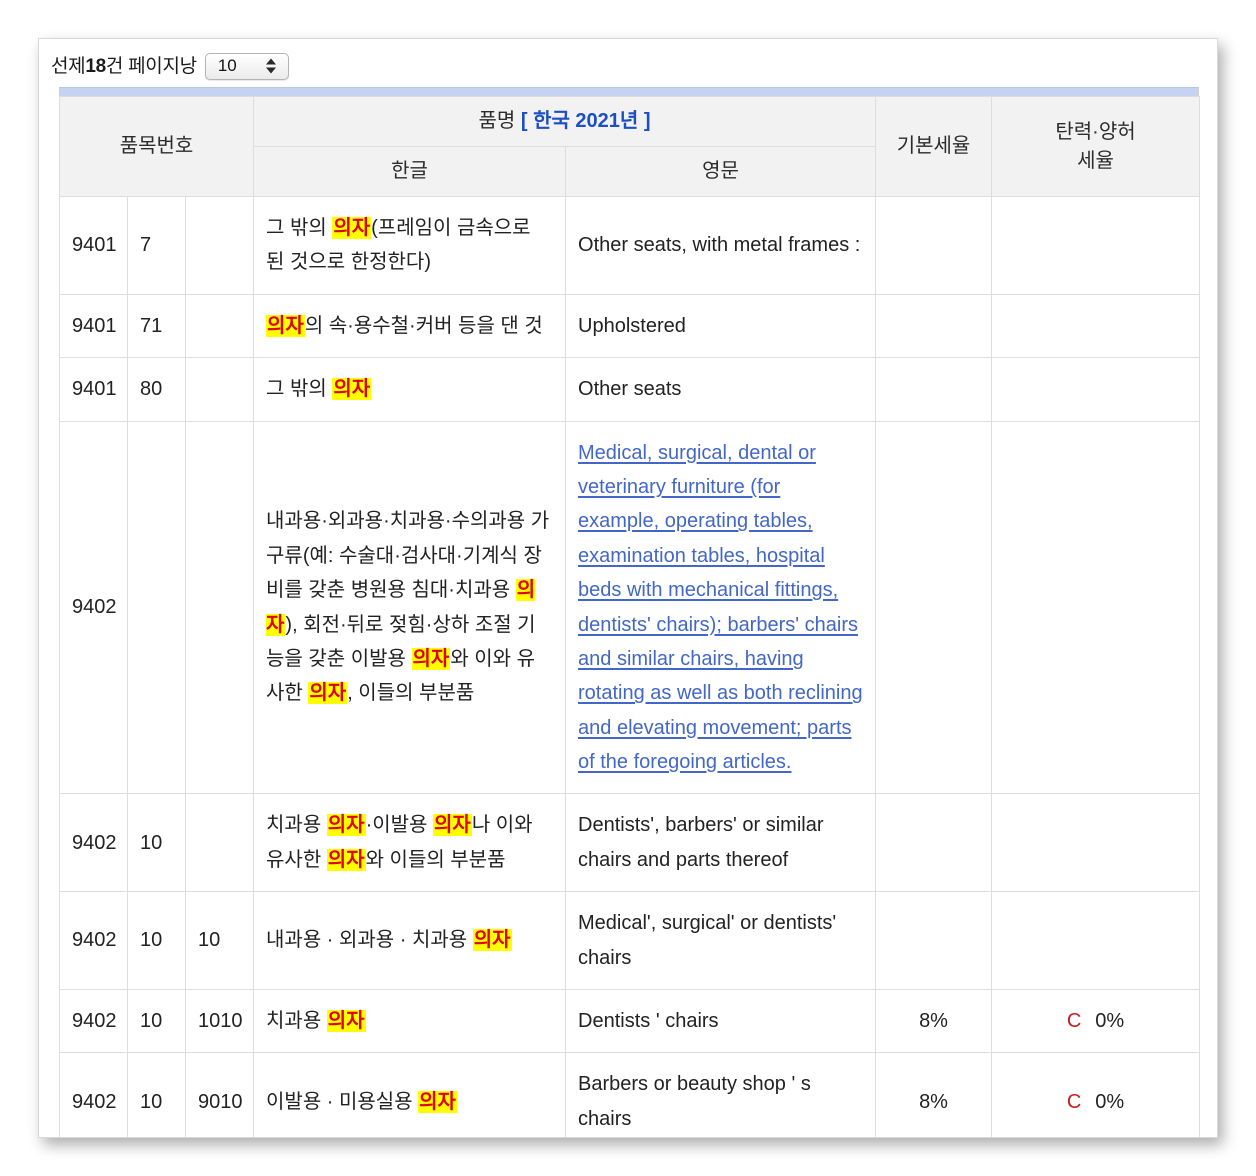  I want to click on english-name-text: Medical', surgical' or dentists' chairs, so click(707, 940).